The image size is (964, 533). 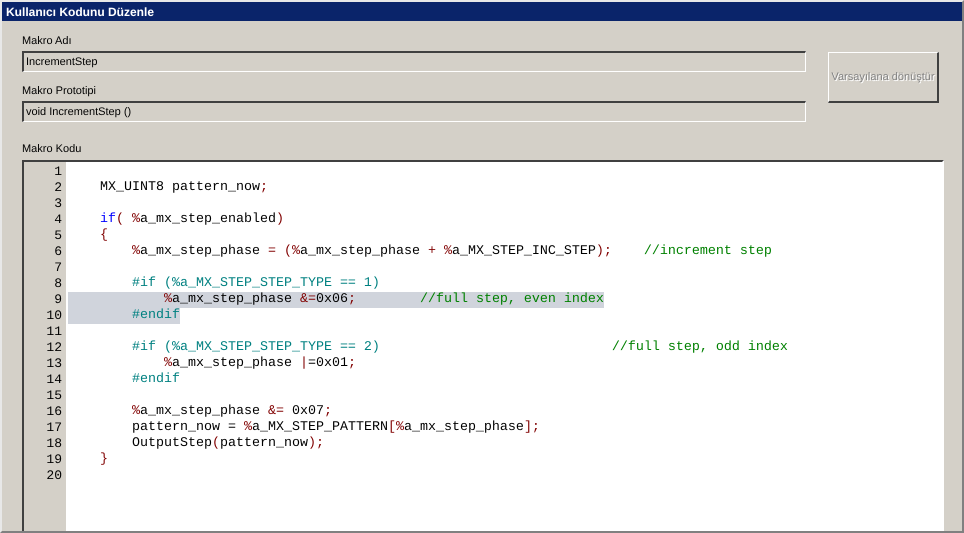 What do you see at coordinates (54, 331) in the screenshot?
I see `line-number: 11` at bounding box center [54, 331].